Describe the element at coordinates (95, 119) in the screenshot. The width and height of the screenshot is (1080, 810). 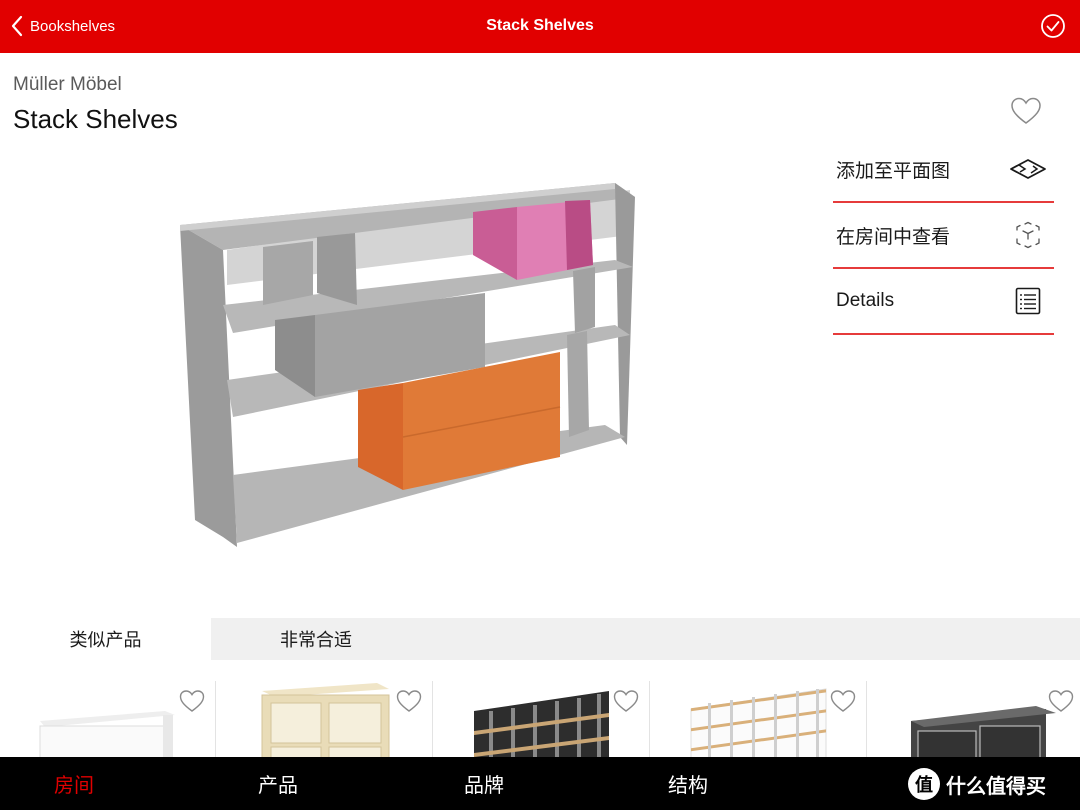
I see `product-name: Stack Shelves` at that location.